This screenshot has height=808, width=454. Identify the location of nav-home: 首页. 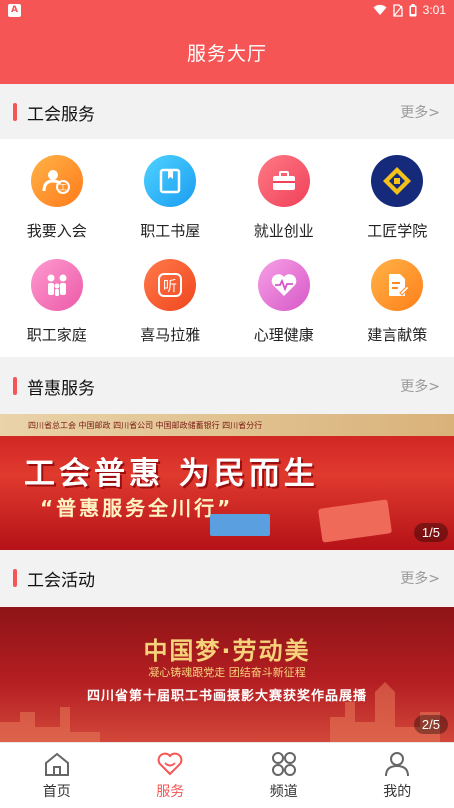
(57, 775).